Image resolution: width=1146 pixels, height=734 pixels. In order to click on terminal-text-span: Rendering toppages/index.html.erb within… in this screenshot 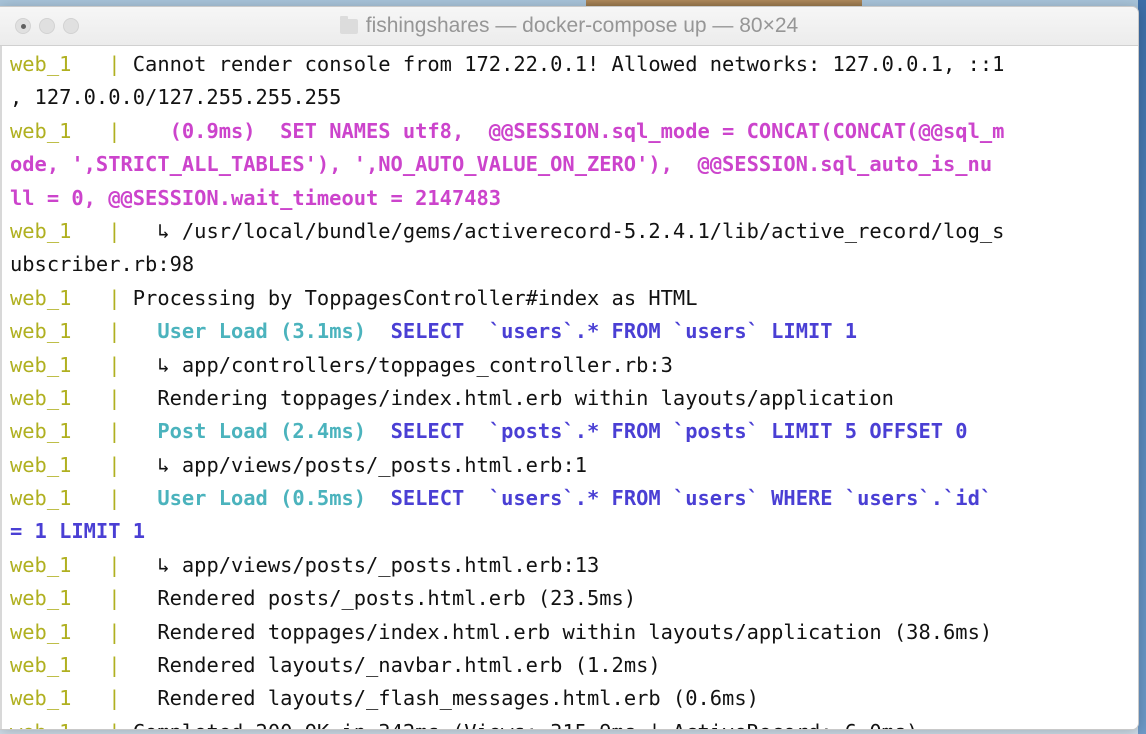, I will do `click(513, 397)`.